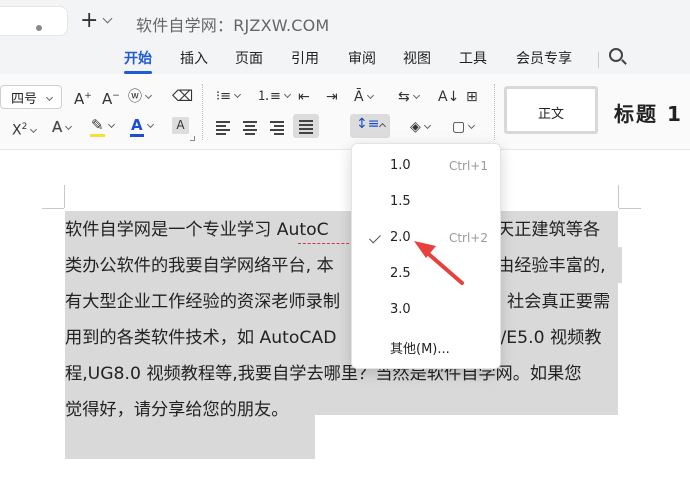  I want to click on shading-icon: ◈, so click(420, 127).